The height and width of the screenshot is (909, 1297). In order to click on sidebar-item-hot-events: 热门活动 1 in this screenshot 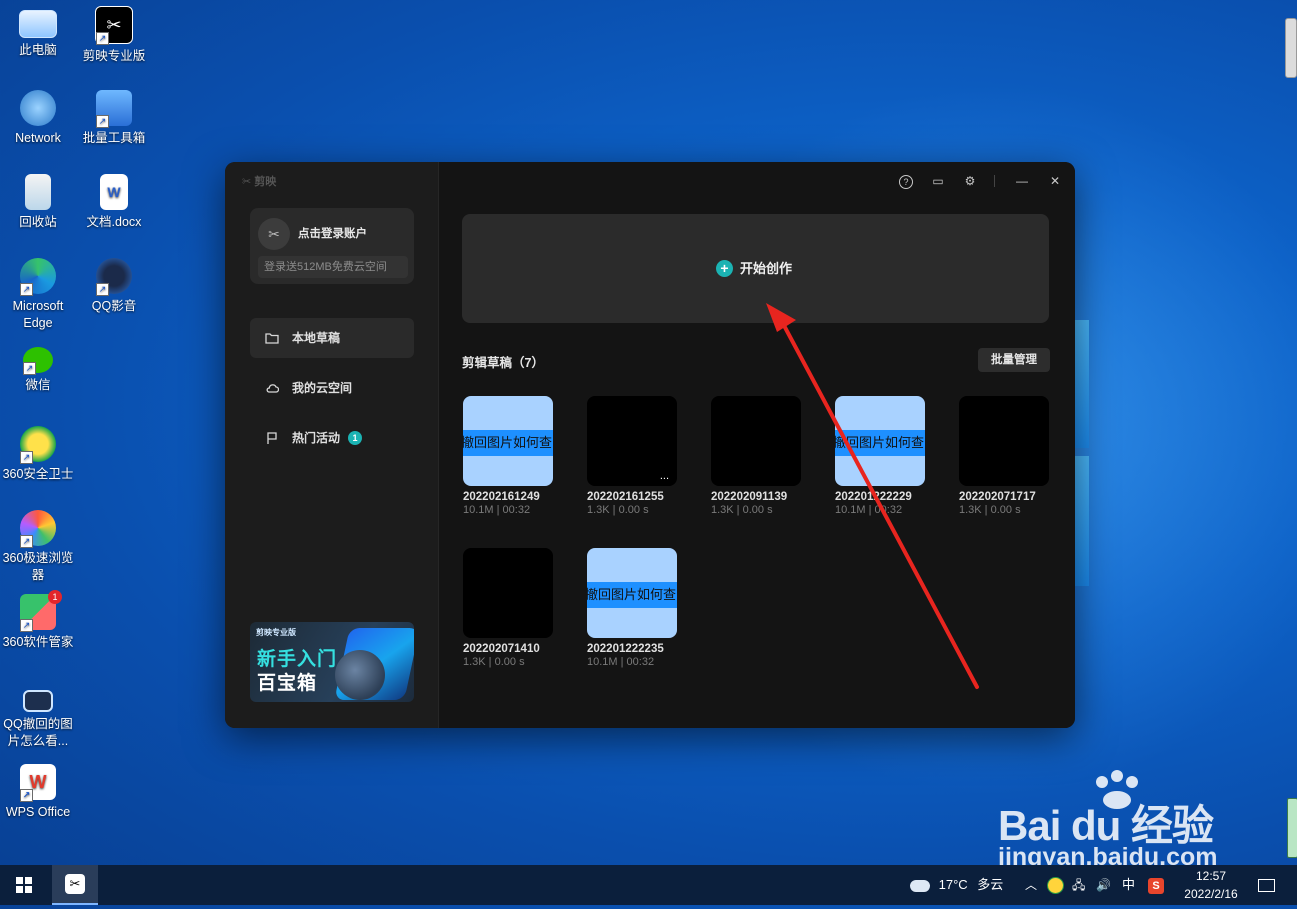, I will do `click(332, 438)`.